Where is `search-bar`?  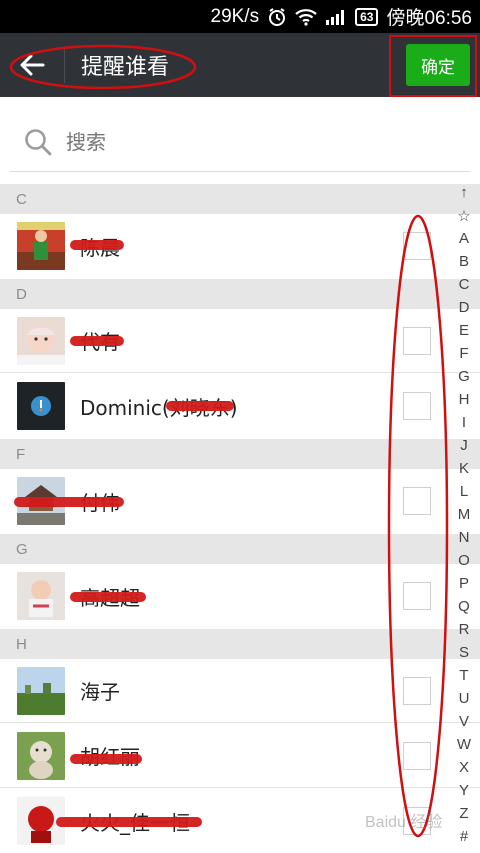 search-bar is located at coordinates (240, 142).